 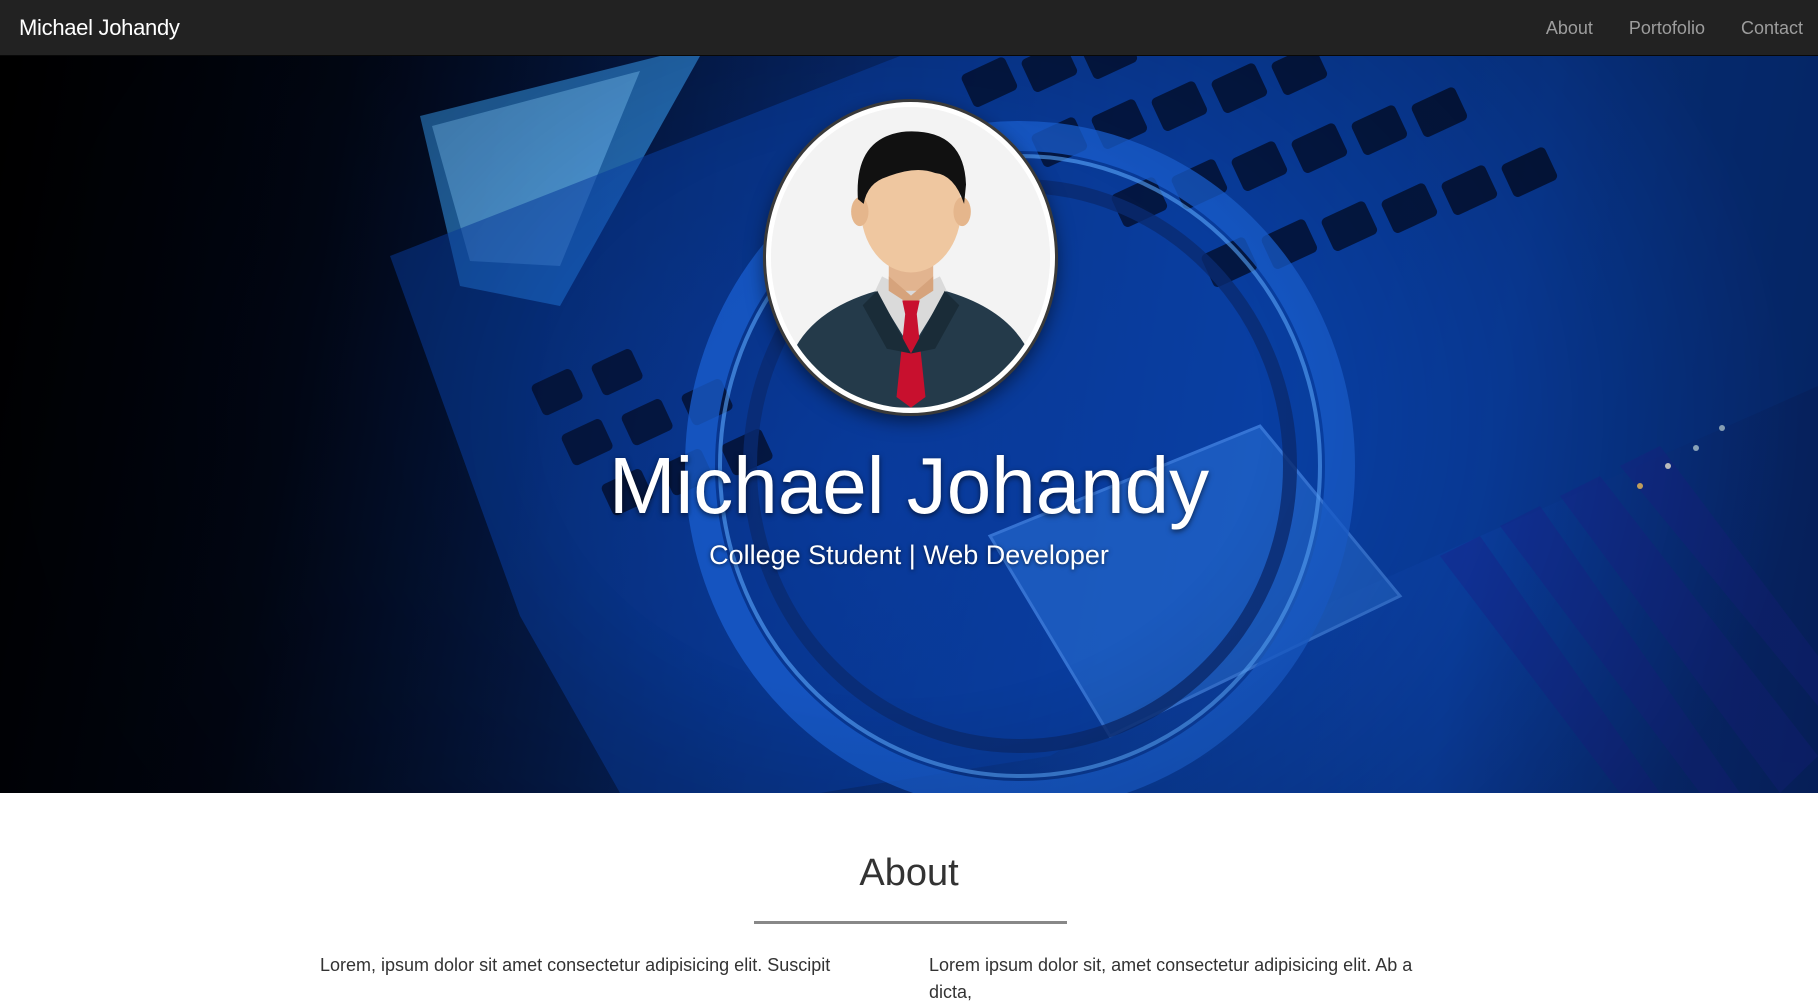 What do you see at coordinates (909, 28) in the screenshot?
I see `navbar: Michael Johandy About Portofolio Contact` at bounding box center [909, 28].